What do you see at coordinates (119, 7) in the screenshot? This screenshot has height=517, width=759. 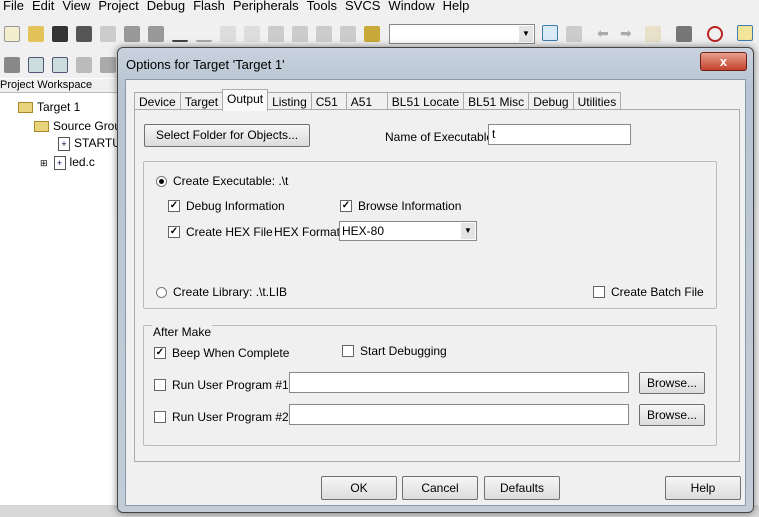 I see `menu-project: Project` at bounding box center [119, 7].